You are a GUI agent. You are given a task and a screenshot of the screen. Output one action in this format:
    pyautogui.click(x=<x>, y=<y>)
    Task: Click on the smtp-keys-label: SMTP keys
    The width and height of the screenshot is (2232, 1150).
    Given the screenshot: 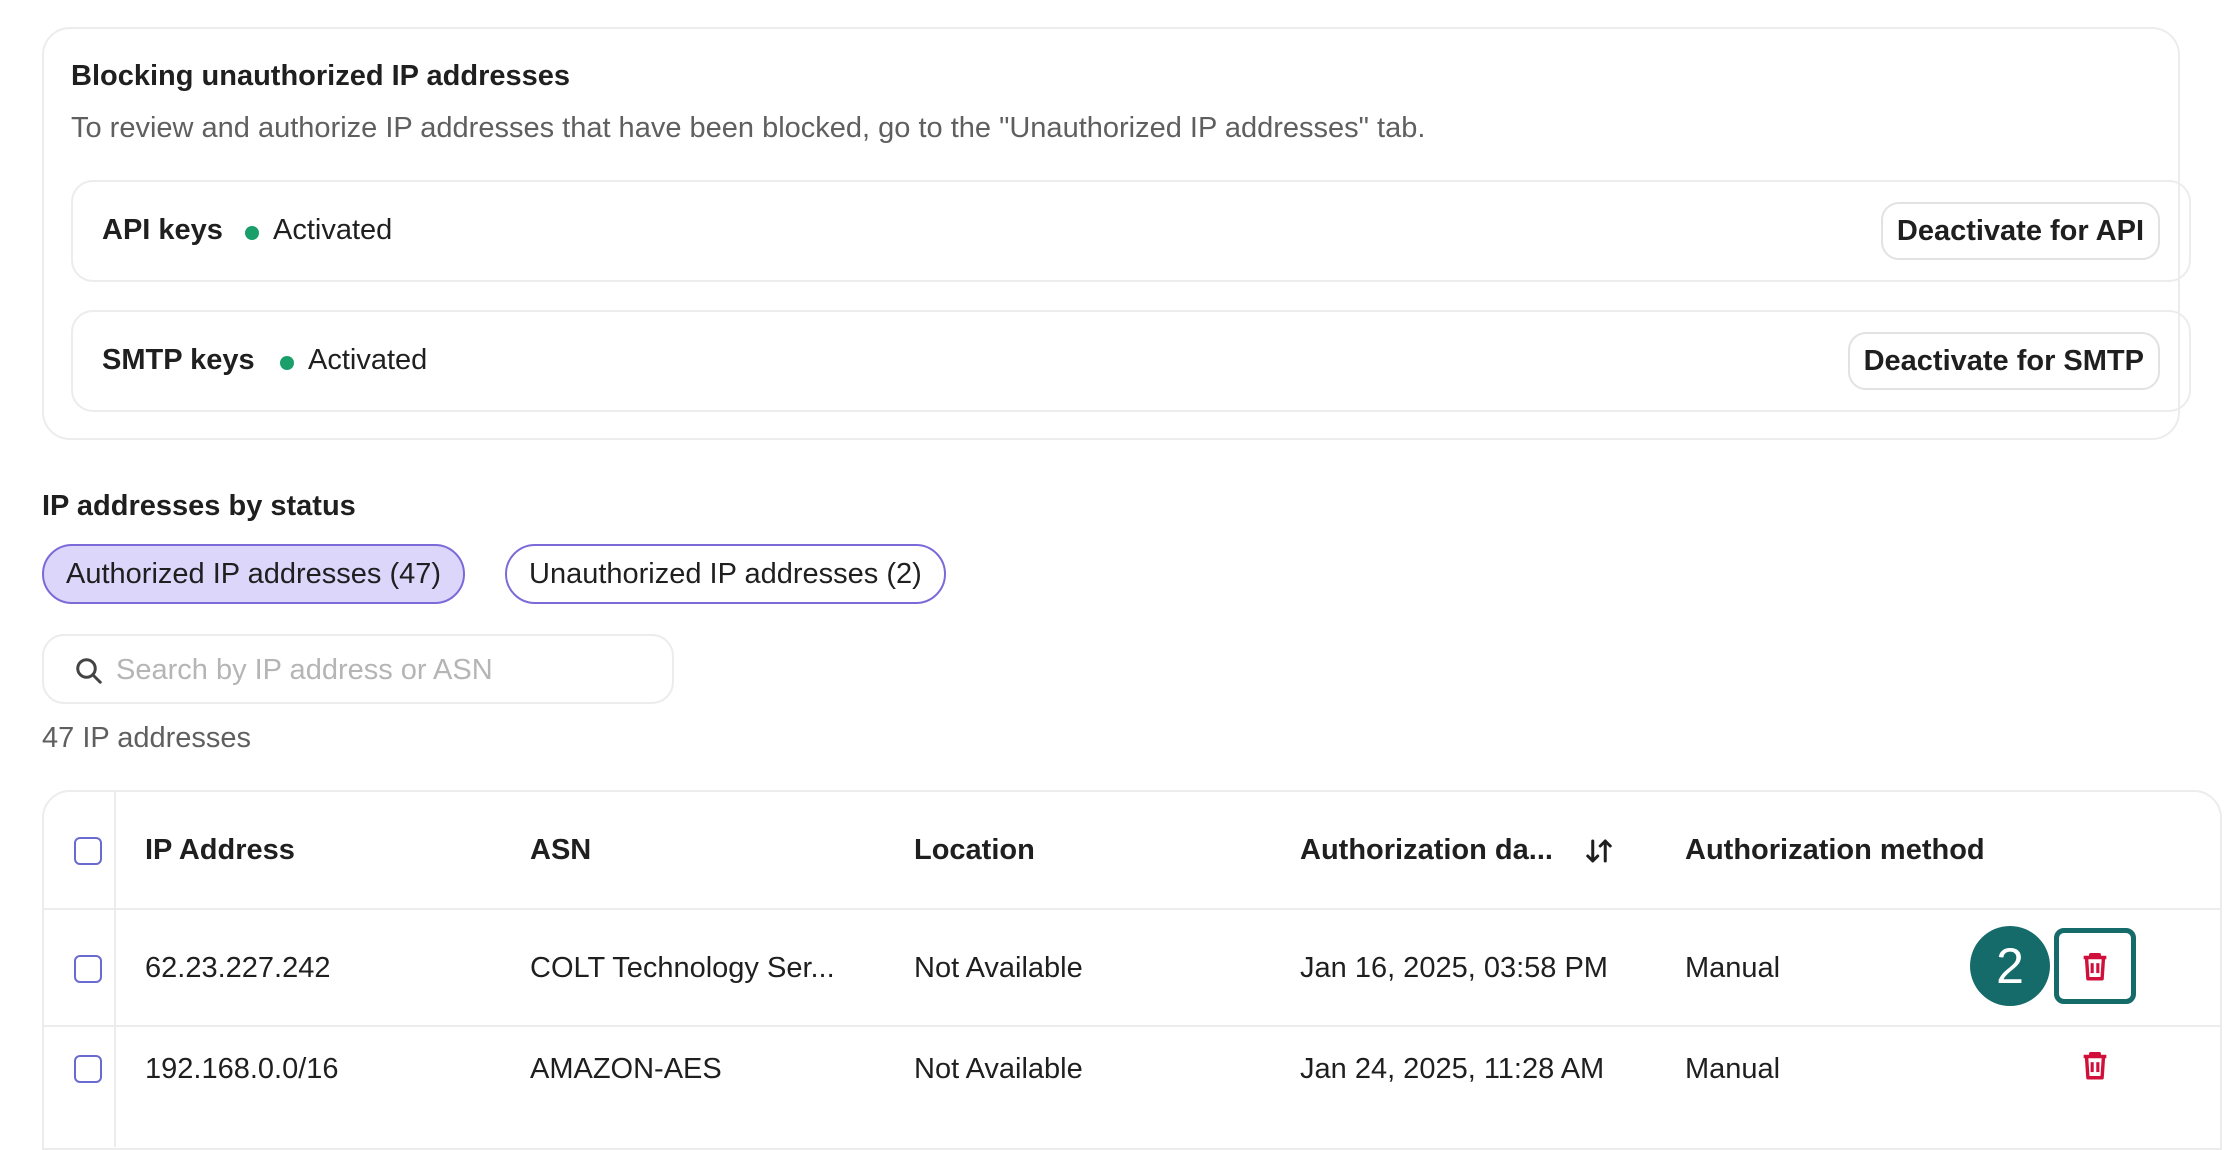 What is the action you would take?
    pyautogui.click(x=178, y=360)
    